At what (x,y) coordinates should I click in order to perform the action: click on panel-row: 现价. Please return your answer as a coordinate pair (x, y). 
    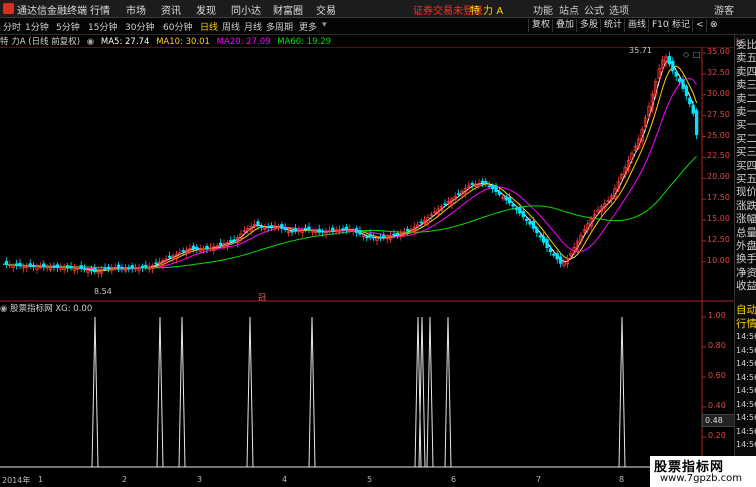
    Looking at the image, I should click on (746, 192).